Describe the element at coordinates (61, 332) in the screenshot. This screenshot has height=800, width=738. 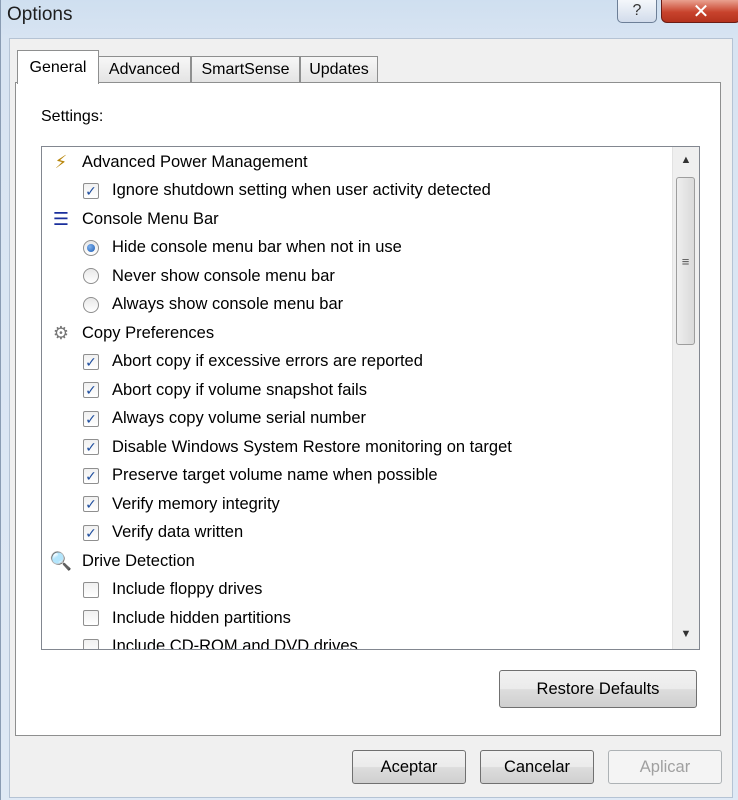
I see `gear-icon: ⚙` at that location.